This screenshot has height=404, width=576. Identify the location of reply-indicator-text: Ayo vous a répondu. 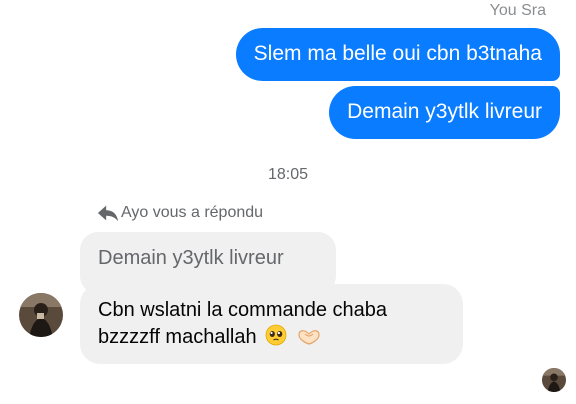
(192, 212).